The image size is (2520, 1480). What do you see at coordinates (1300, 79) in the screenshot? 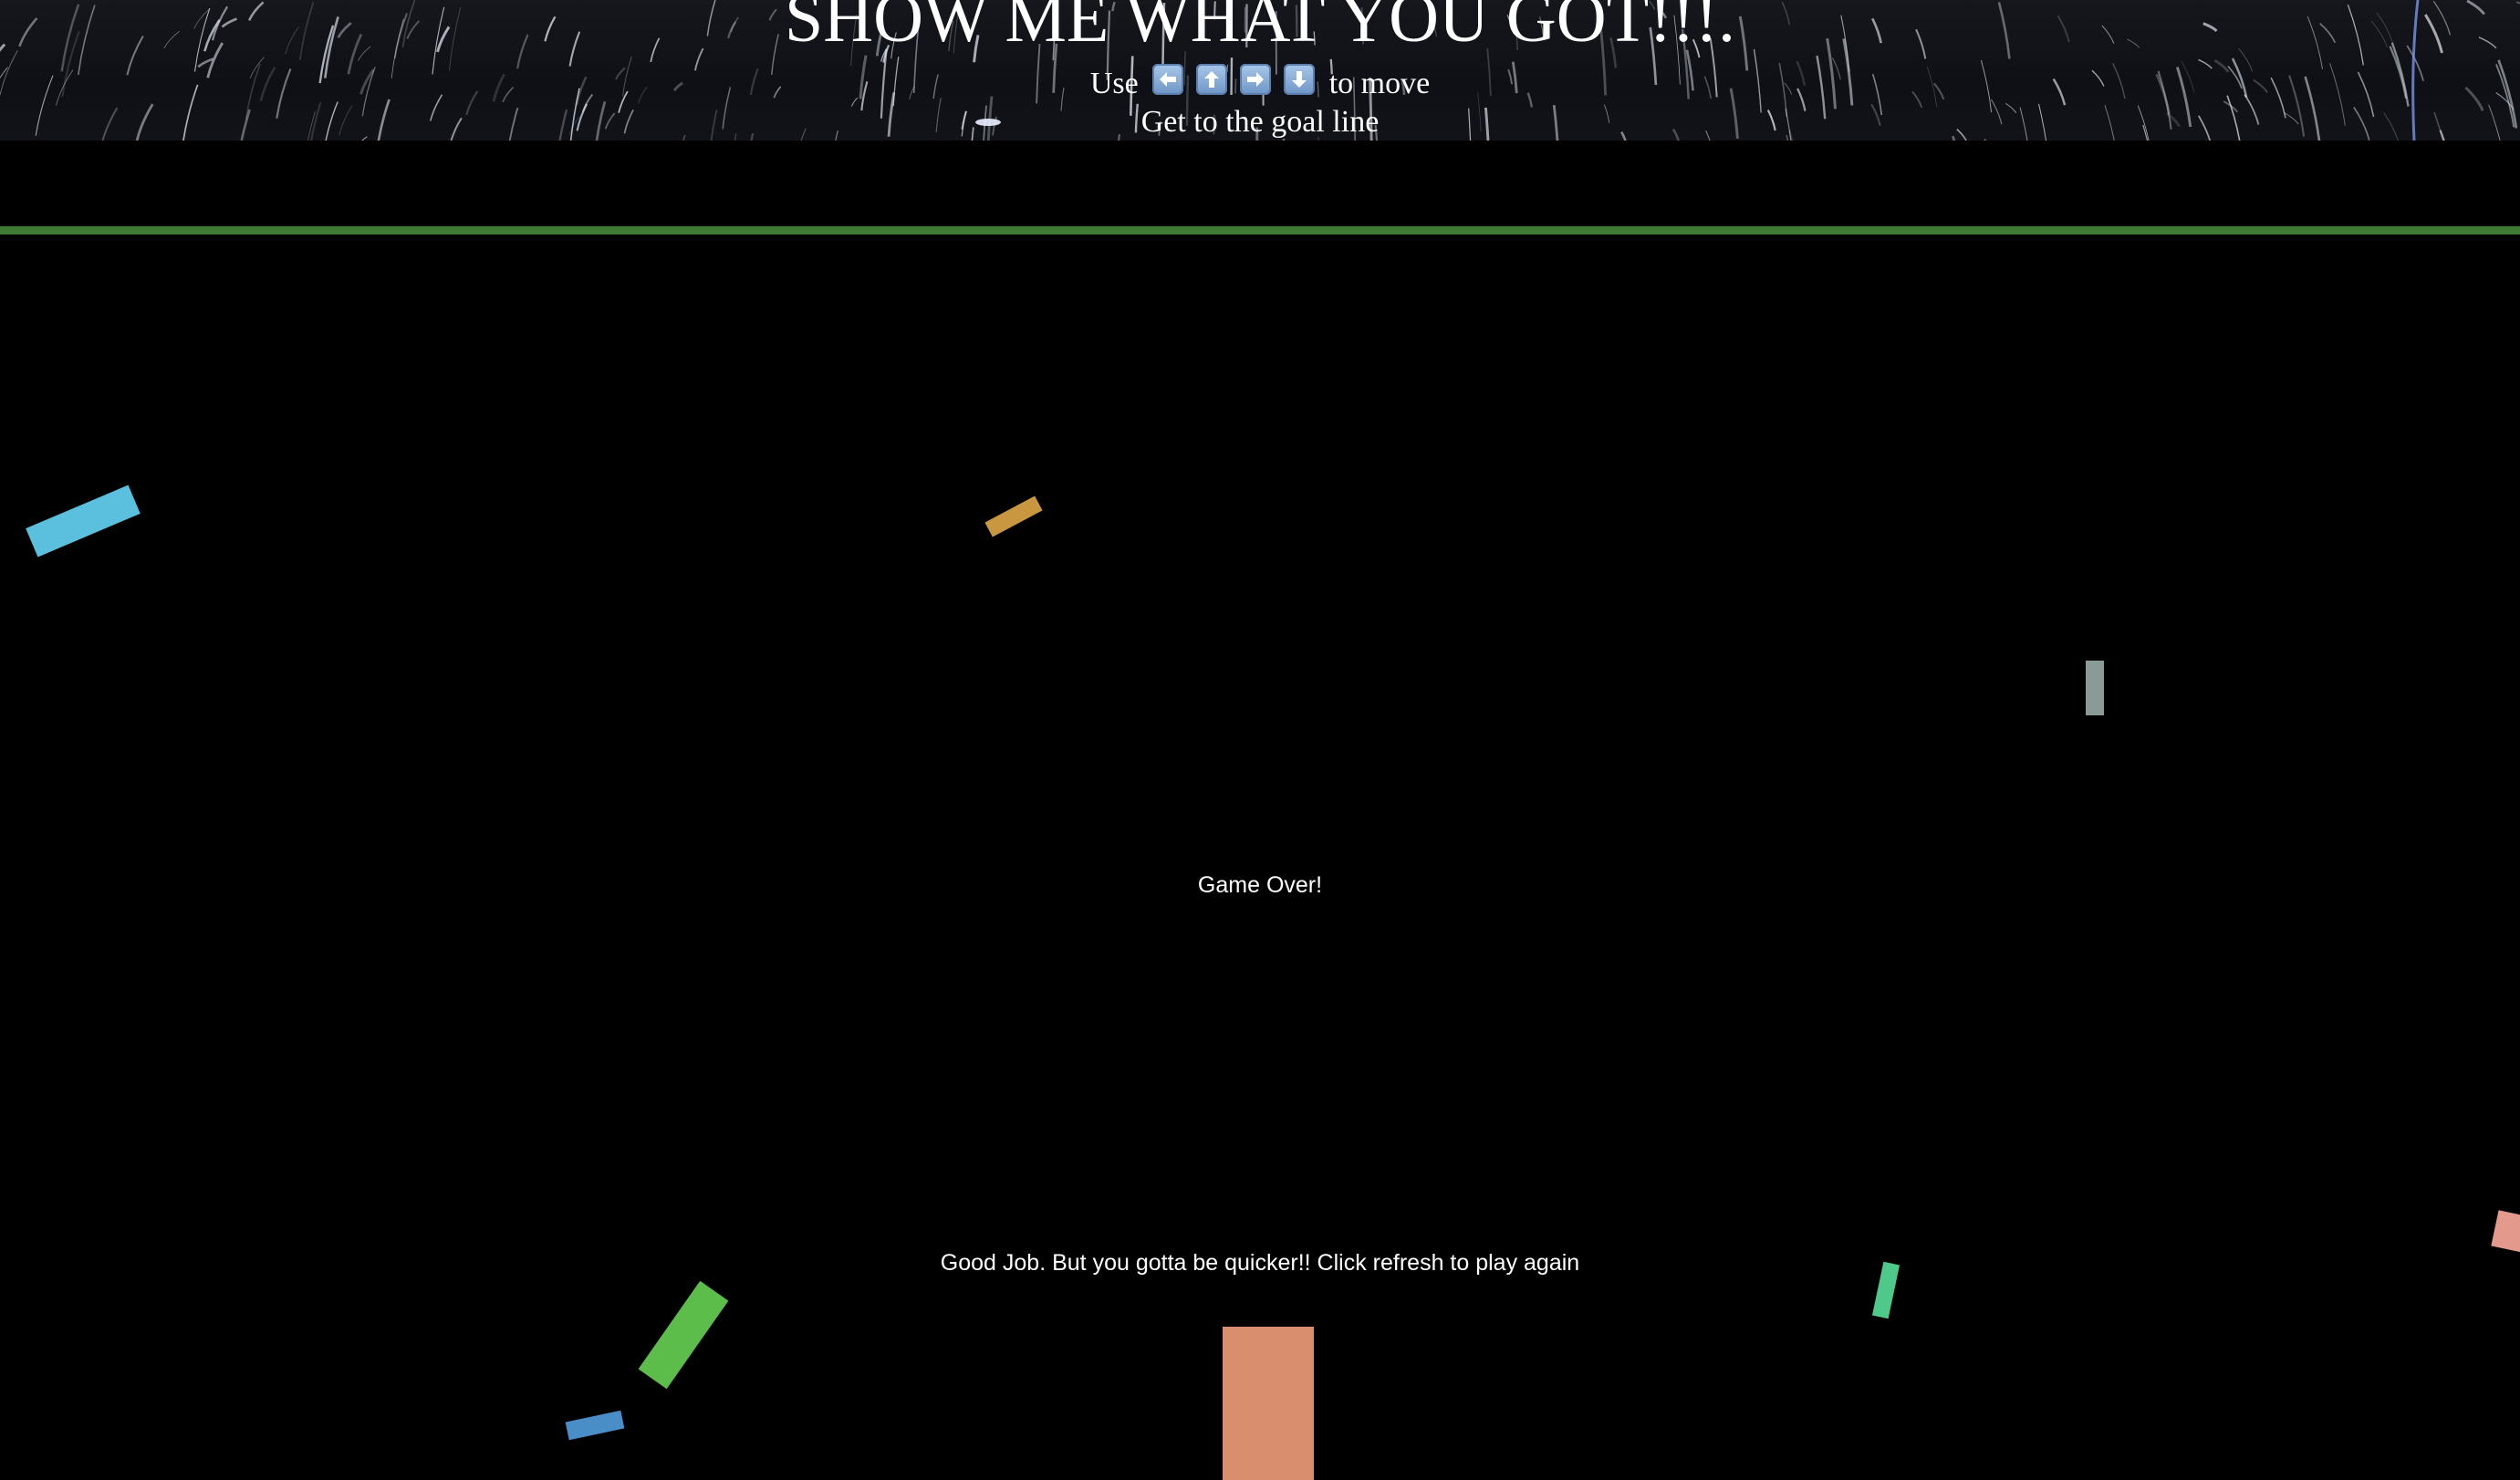
I see `down-arrow-key-icon` at bounding box center [1300, 79].